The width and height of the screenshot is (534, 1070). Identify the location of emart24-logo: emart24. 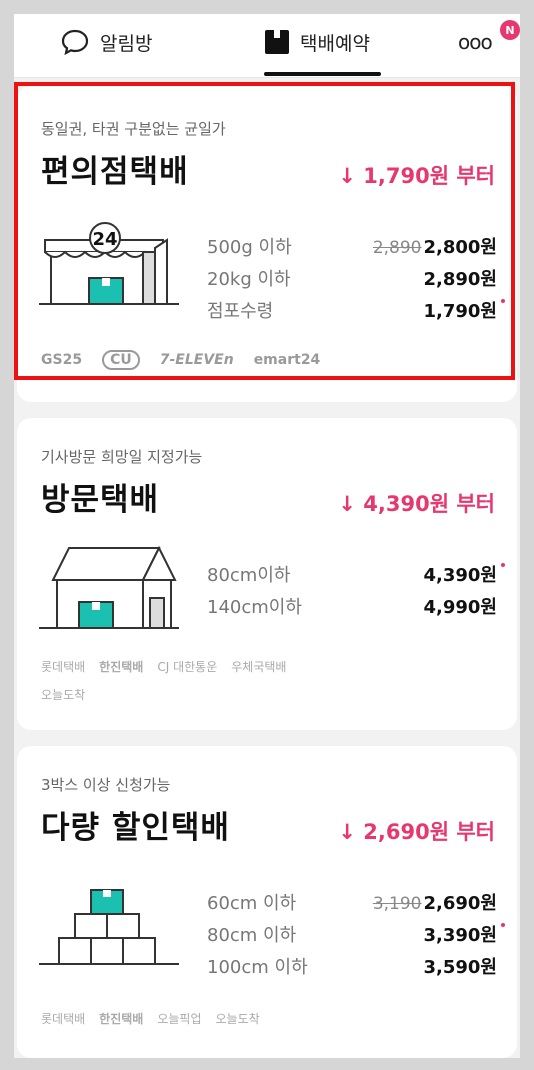
(287, 360).